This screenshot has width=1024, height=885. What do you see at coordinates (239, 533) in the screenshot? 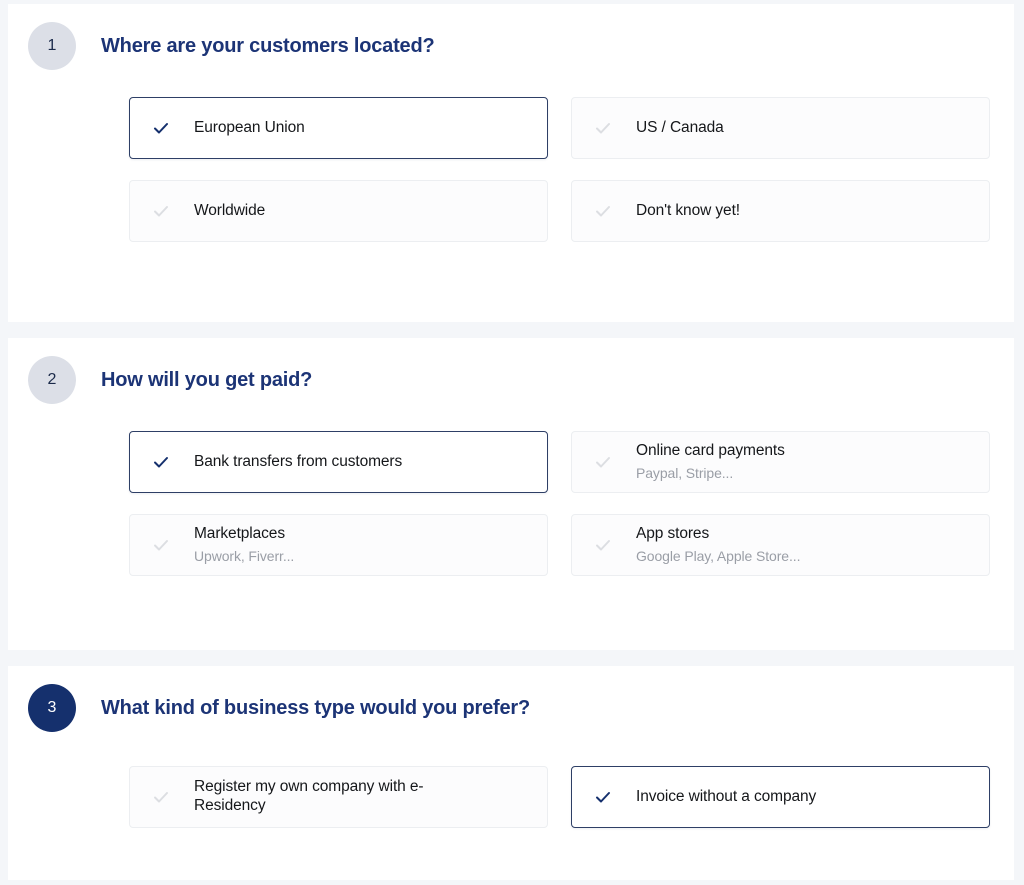
I see `option-title: Marketplaces` at bounding box center [239, 533].